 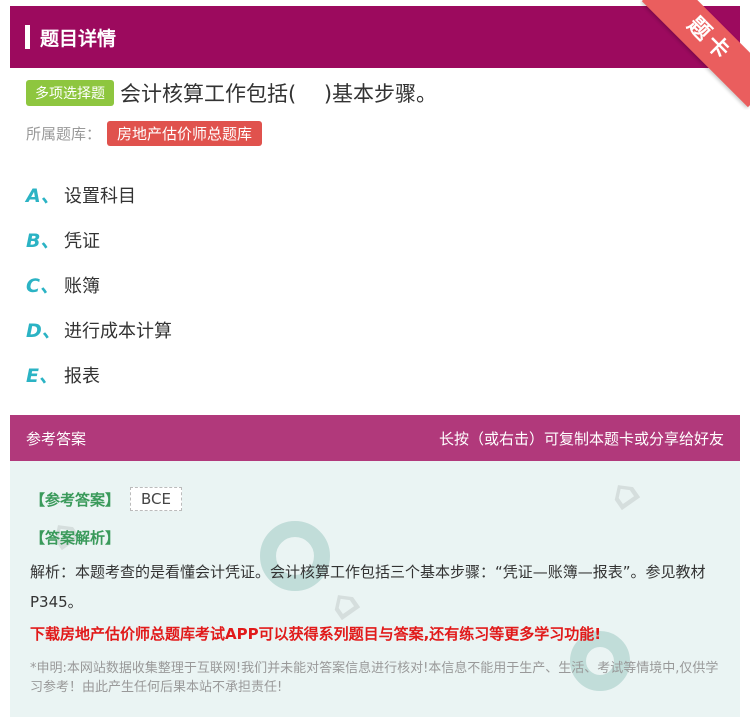 I want to click on option-text: 进行成本计算, so click(x=118, y=331).